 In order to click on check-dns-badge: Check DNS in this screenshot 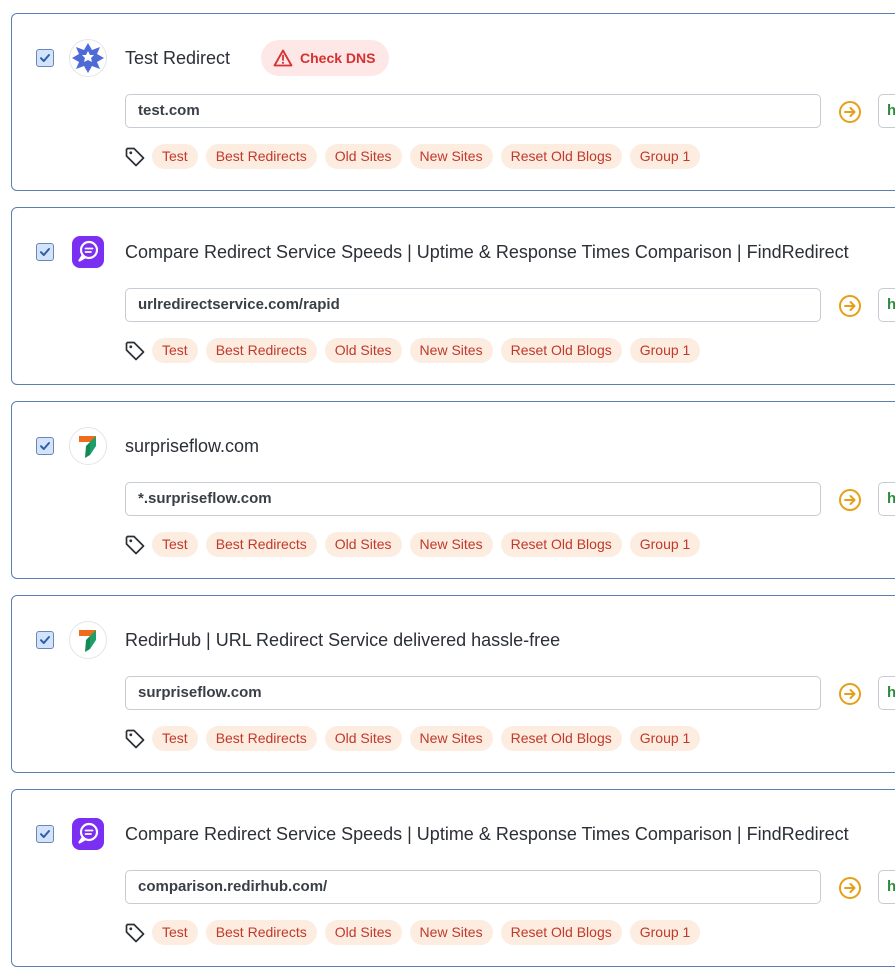, I will do `click(325, 58)`.